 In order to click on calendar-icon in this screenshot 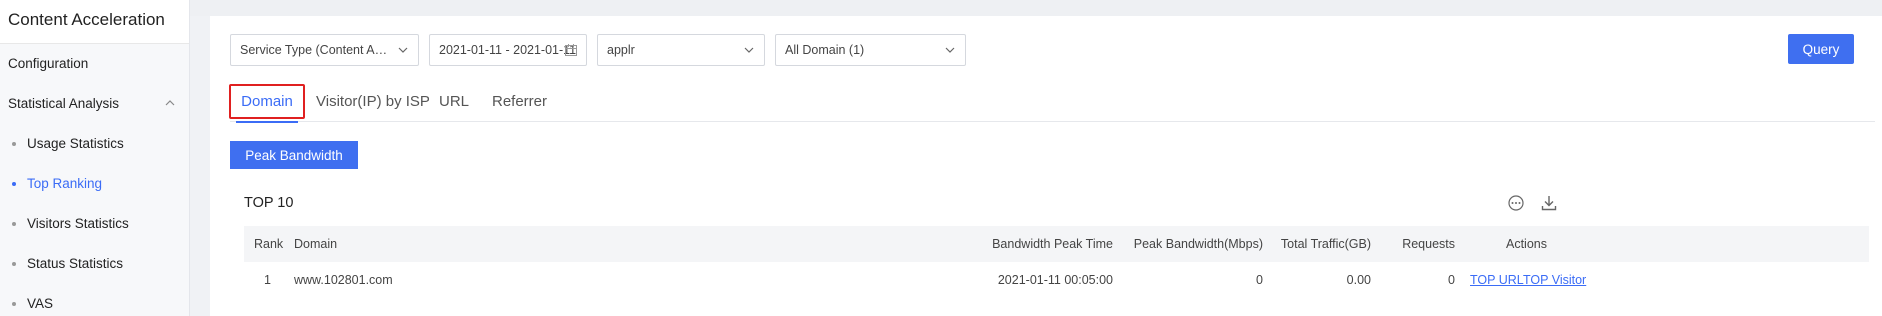, I will do `click(571, 50)`.